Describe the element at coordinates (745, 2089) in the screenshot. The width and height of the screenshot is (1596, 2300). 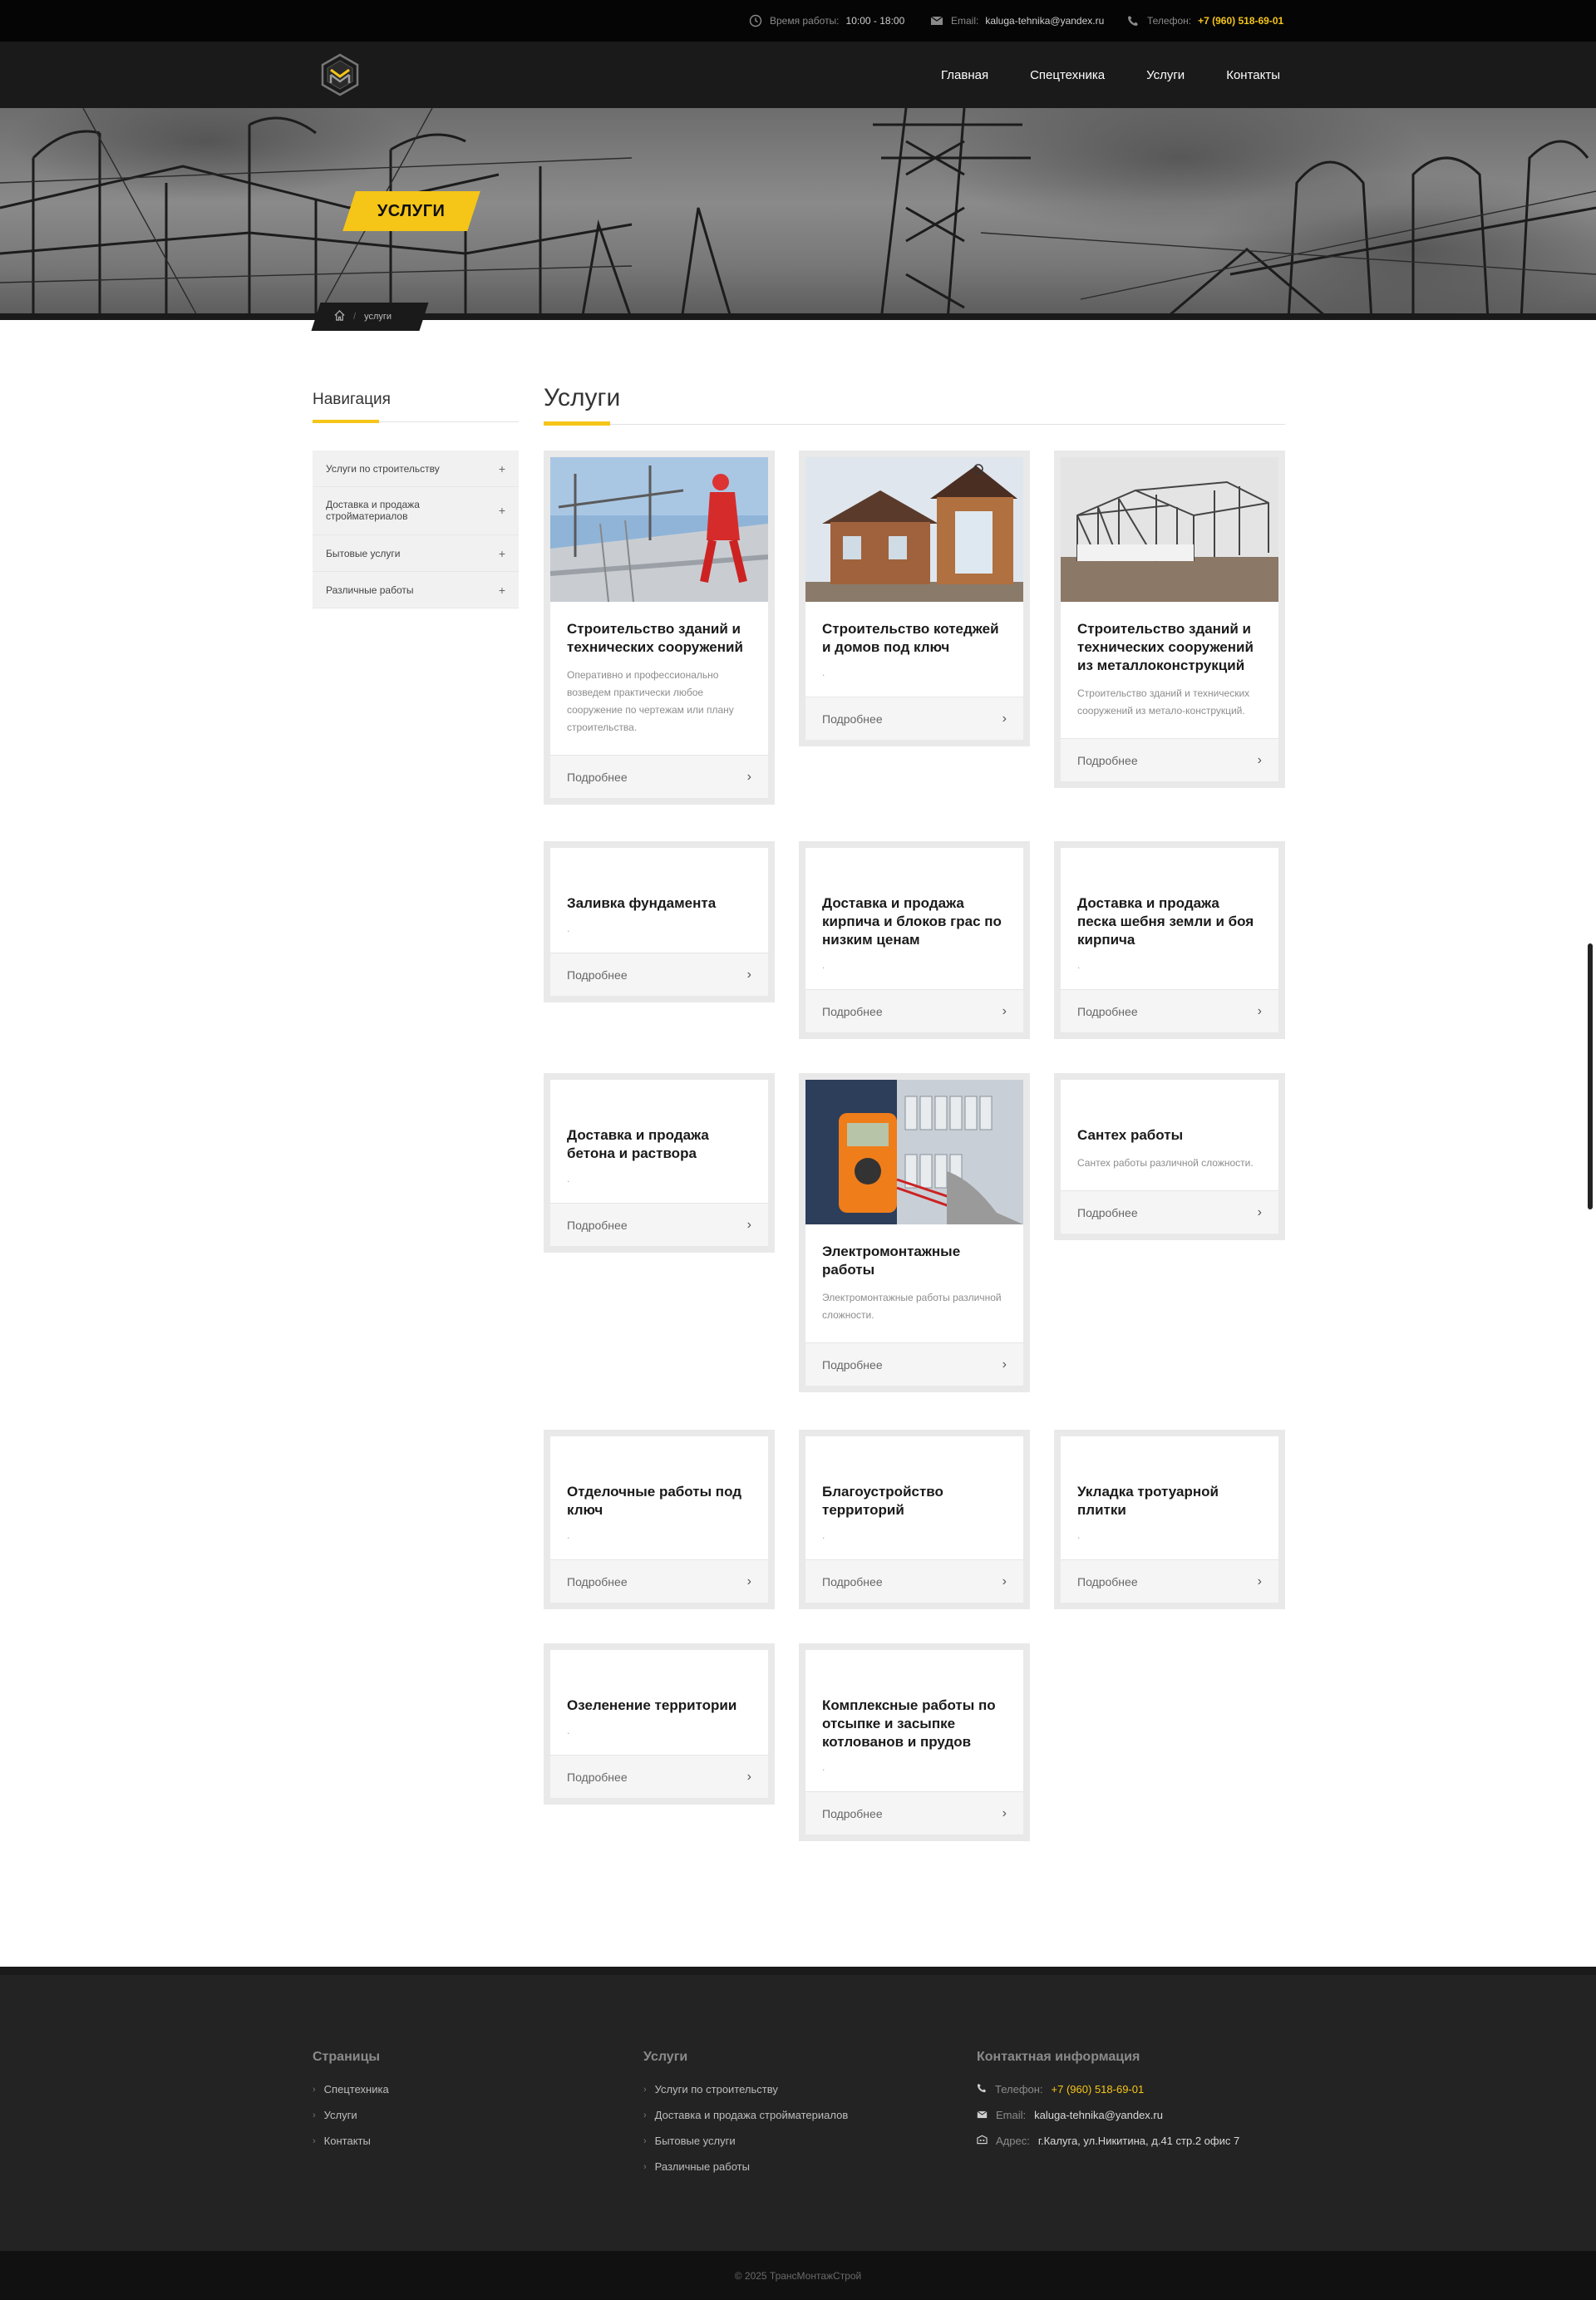
I see `footer-link: › Услуги по строительству` at that location.